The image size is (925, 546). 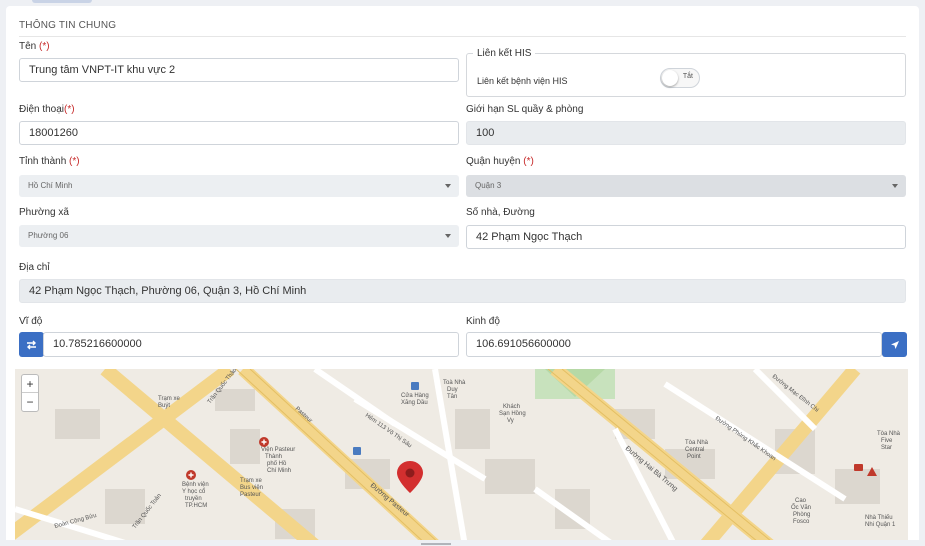 I want to click on his-label: Liên kết bệnh viện HIS, so click(x=522, y=81).